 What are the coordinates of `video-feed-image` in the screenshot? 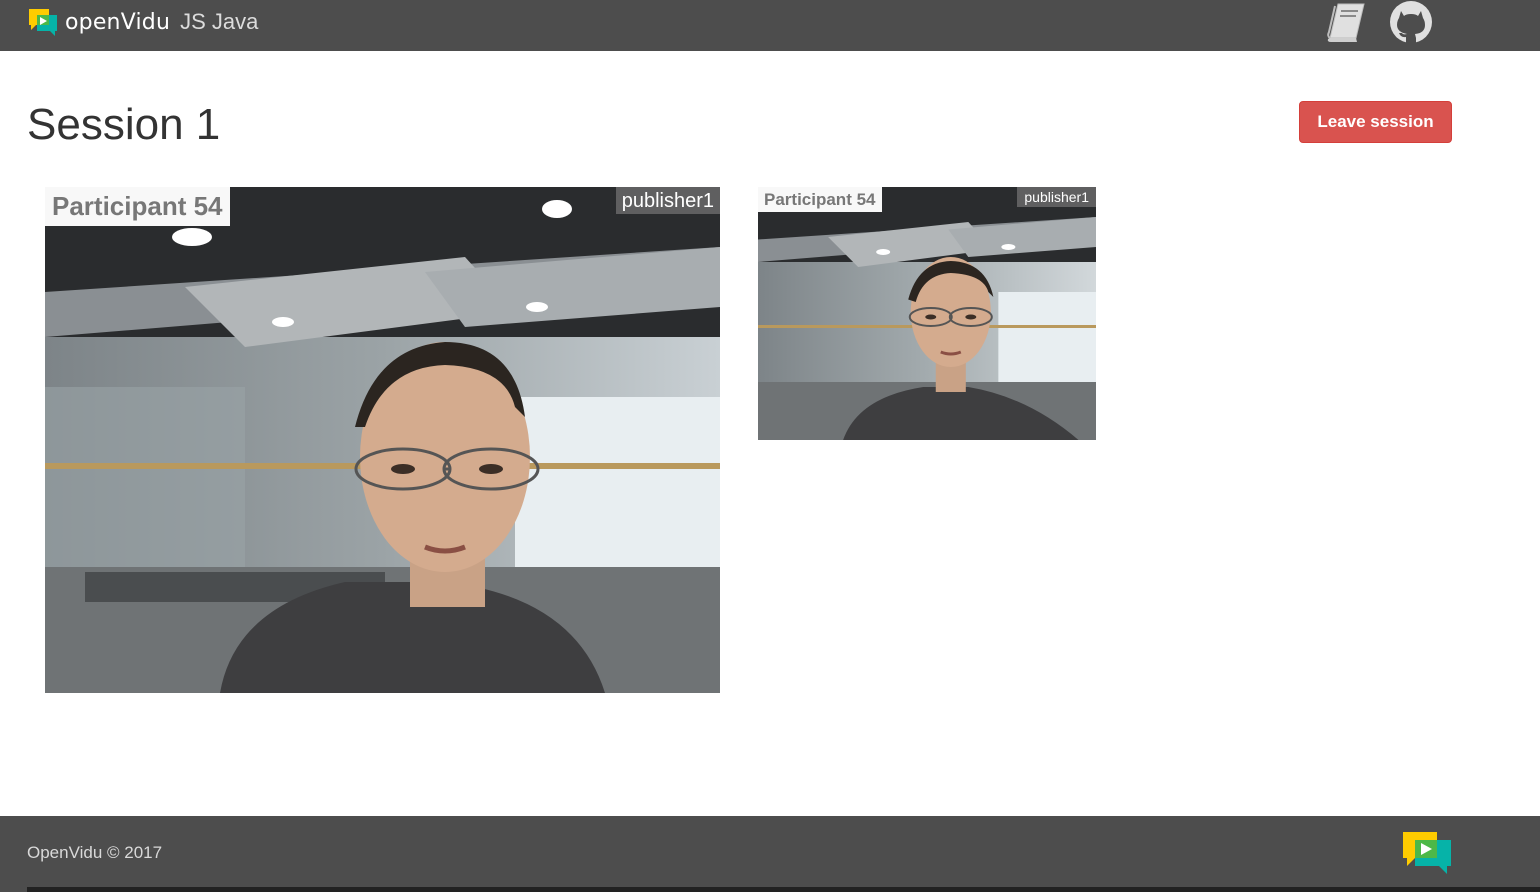 It's located at (927, 313).